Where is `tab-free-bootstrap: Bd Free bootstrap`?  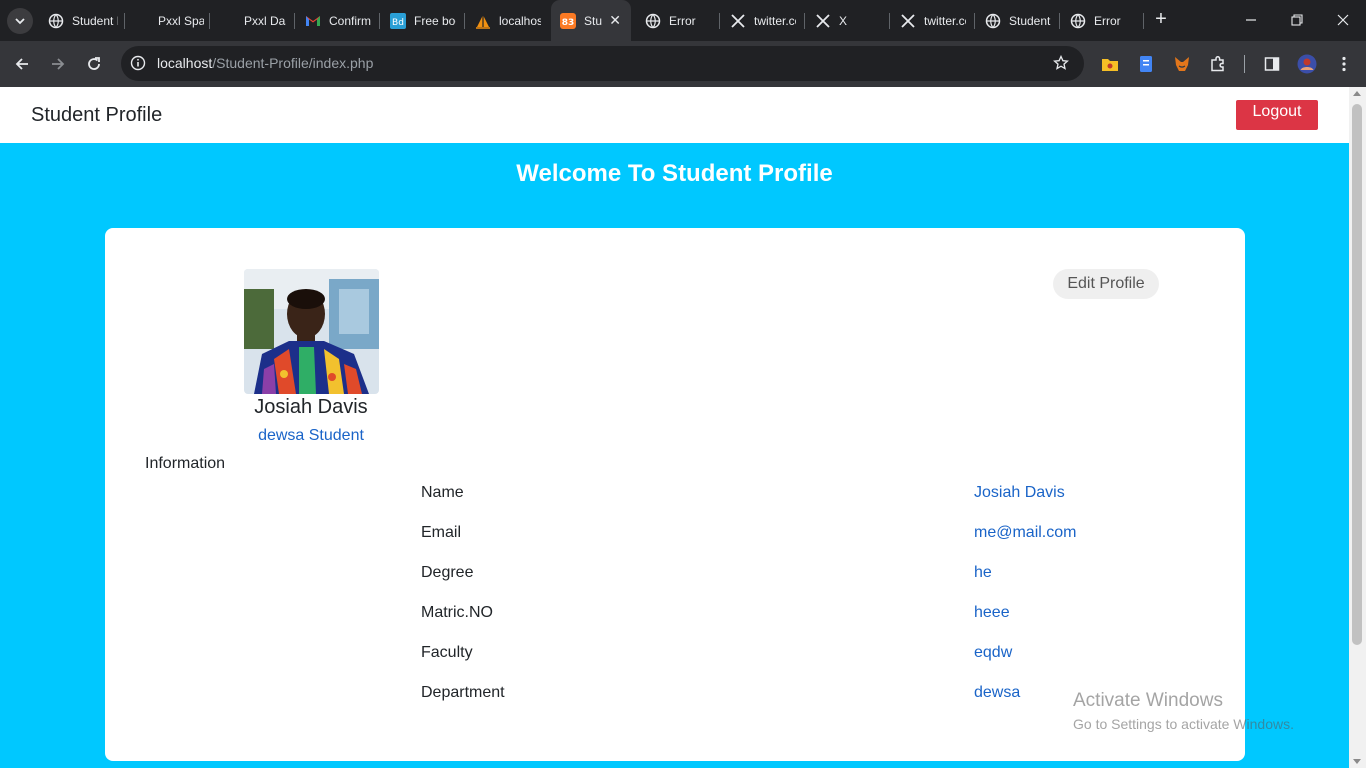
tab-free-bootstrap: Bd Free bootstrap is located at coordinates (423, 20).